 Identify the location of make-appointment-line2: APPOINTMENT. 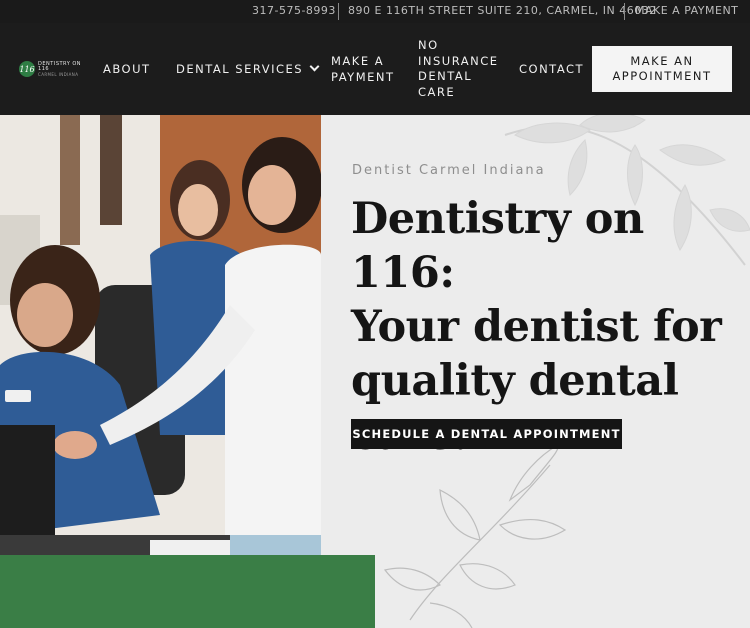
(662, 76).